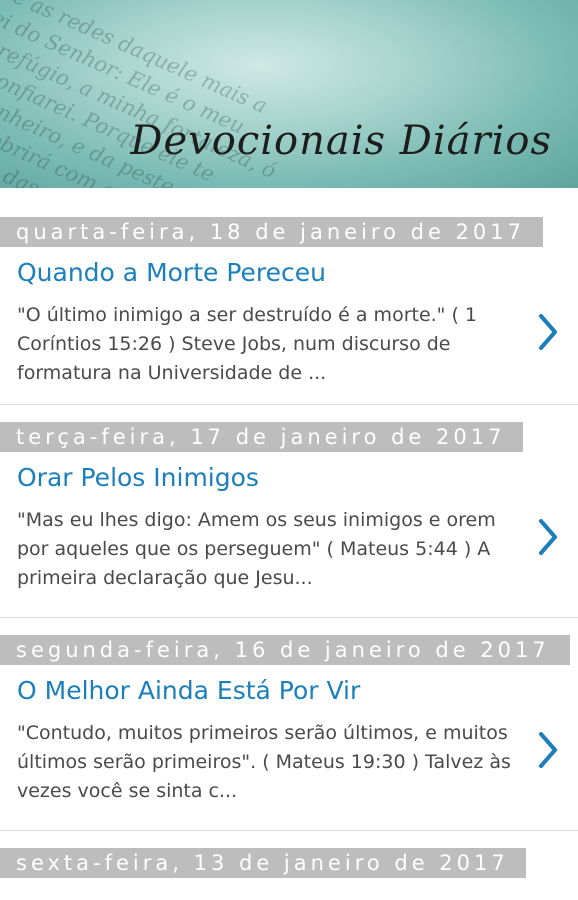  What do you see at coordinates (341, 141) in the screenshot?
I see `page-title: Devocionais Diários` at bounding box center [341, 141].